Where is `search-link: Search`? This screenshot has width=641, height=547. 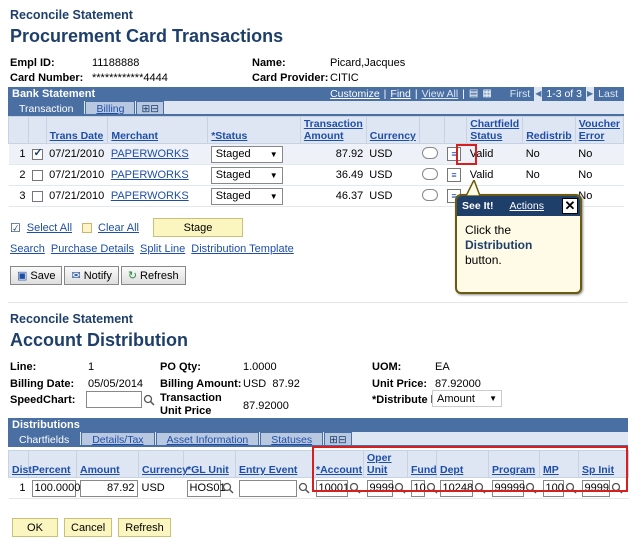 search-link: Search is located at coordinates (27, 249).